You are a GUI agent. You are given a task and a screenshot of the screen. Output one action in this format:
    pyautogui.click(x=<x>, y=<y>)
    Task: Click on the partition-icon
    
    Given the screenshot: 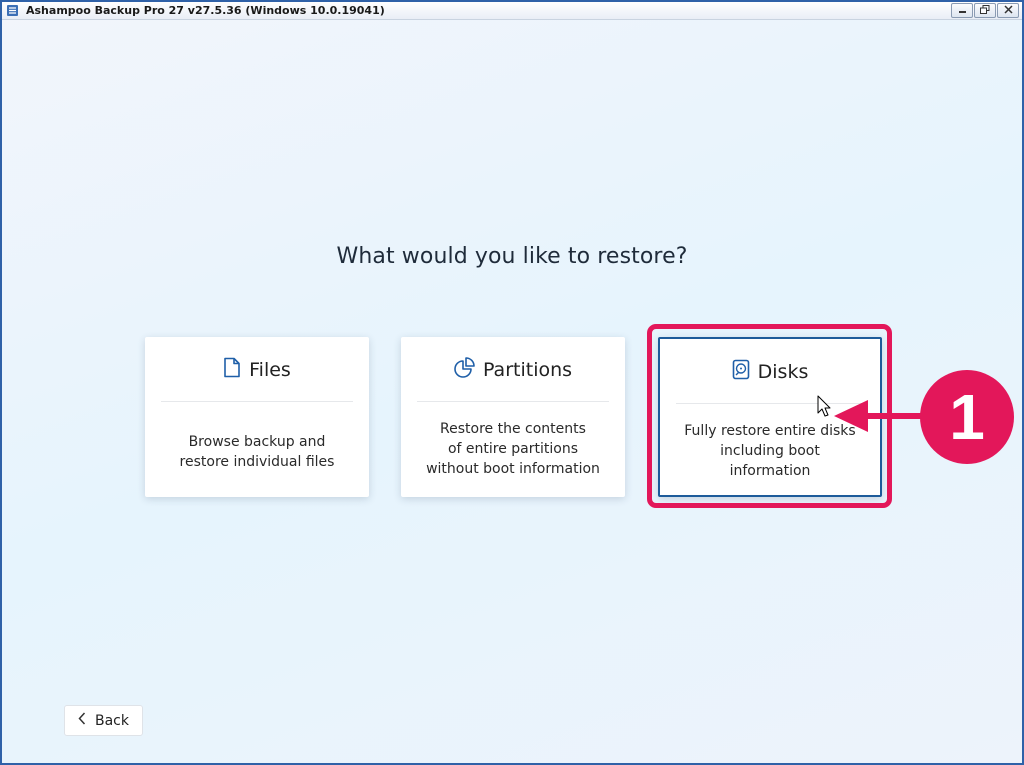 What is the action you would take?
    pyautogui.click(x=464, y=370)
    